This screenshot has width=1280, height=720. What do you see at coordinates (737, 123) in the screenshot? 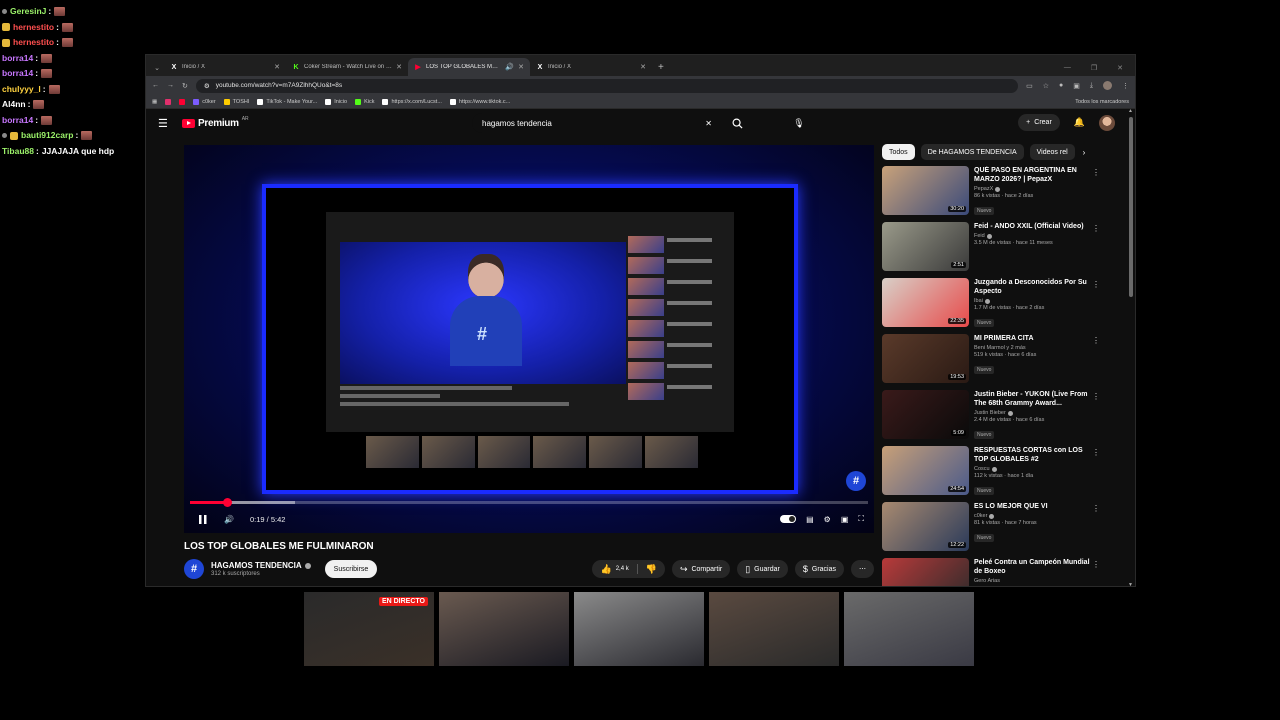
I see `search-icon` at bounding box center [737, 123].